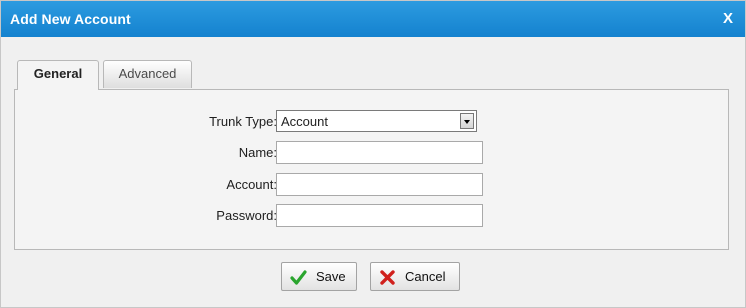 Image resolution: width=746 pixels, height=308 pixels. Describe the element at coordinates (373, 19) in the screenshot. I see `dialog-titlebar: Add New Account X` at that location.